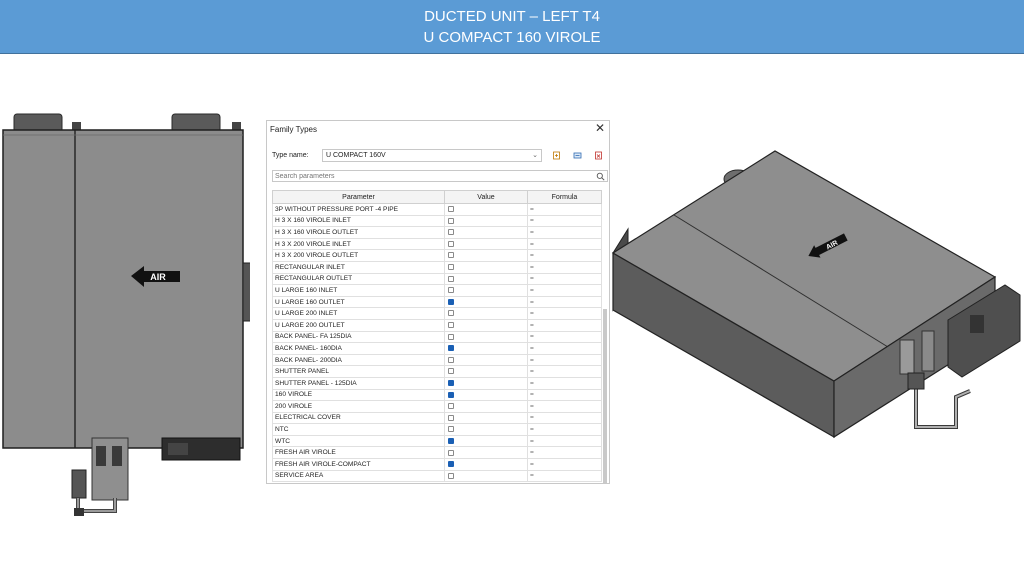 The width and height of the screenshot is (1024, 576). What do you see at coordinates (437, 406) in the screenshot?
I see `table-row: 200 VIROLE =` at bounding box center [437, 406].